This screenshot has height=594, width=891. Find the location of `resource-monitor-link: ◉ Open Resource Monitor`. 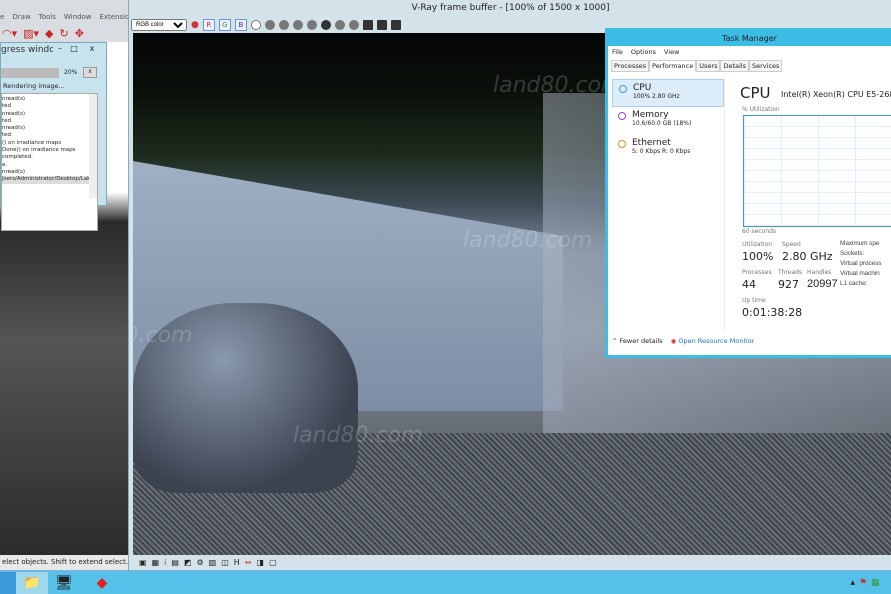

resource-monitor-link: ◉ Open Resource Monitor is located at coordinates (713, 341).